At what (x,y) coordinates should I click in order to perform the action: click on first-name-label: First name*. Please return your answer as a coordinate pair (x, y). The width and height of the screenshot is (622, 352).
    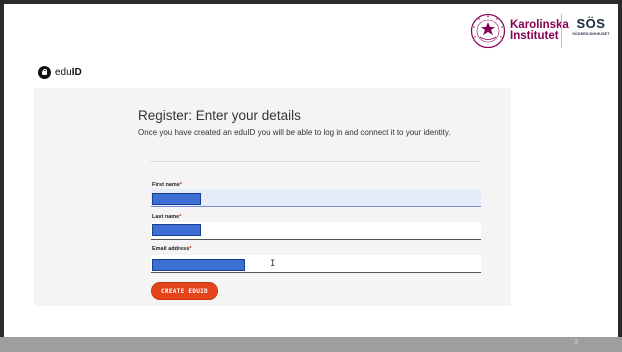
    Looking at the image, I should click on (167, 185).